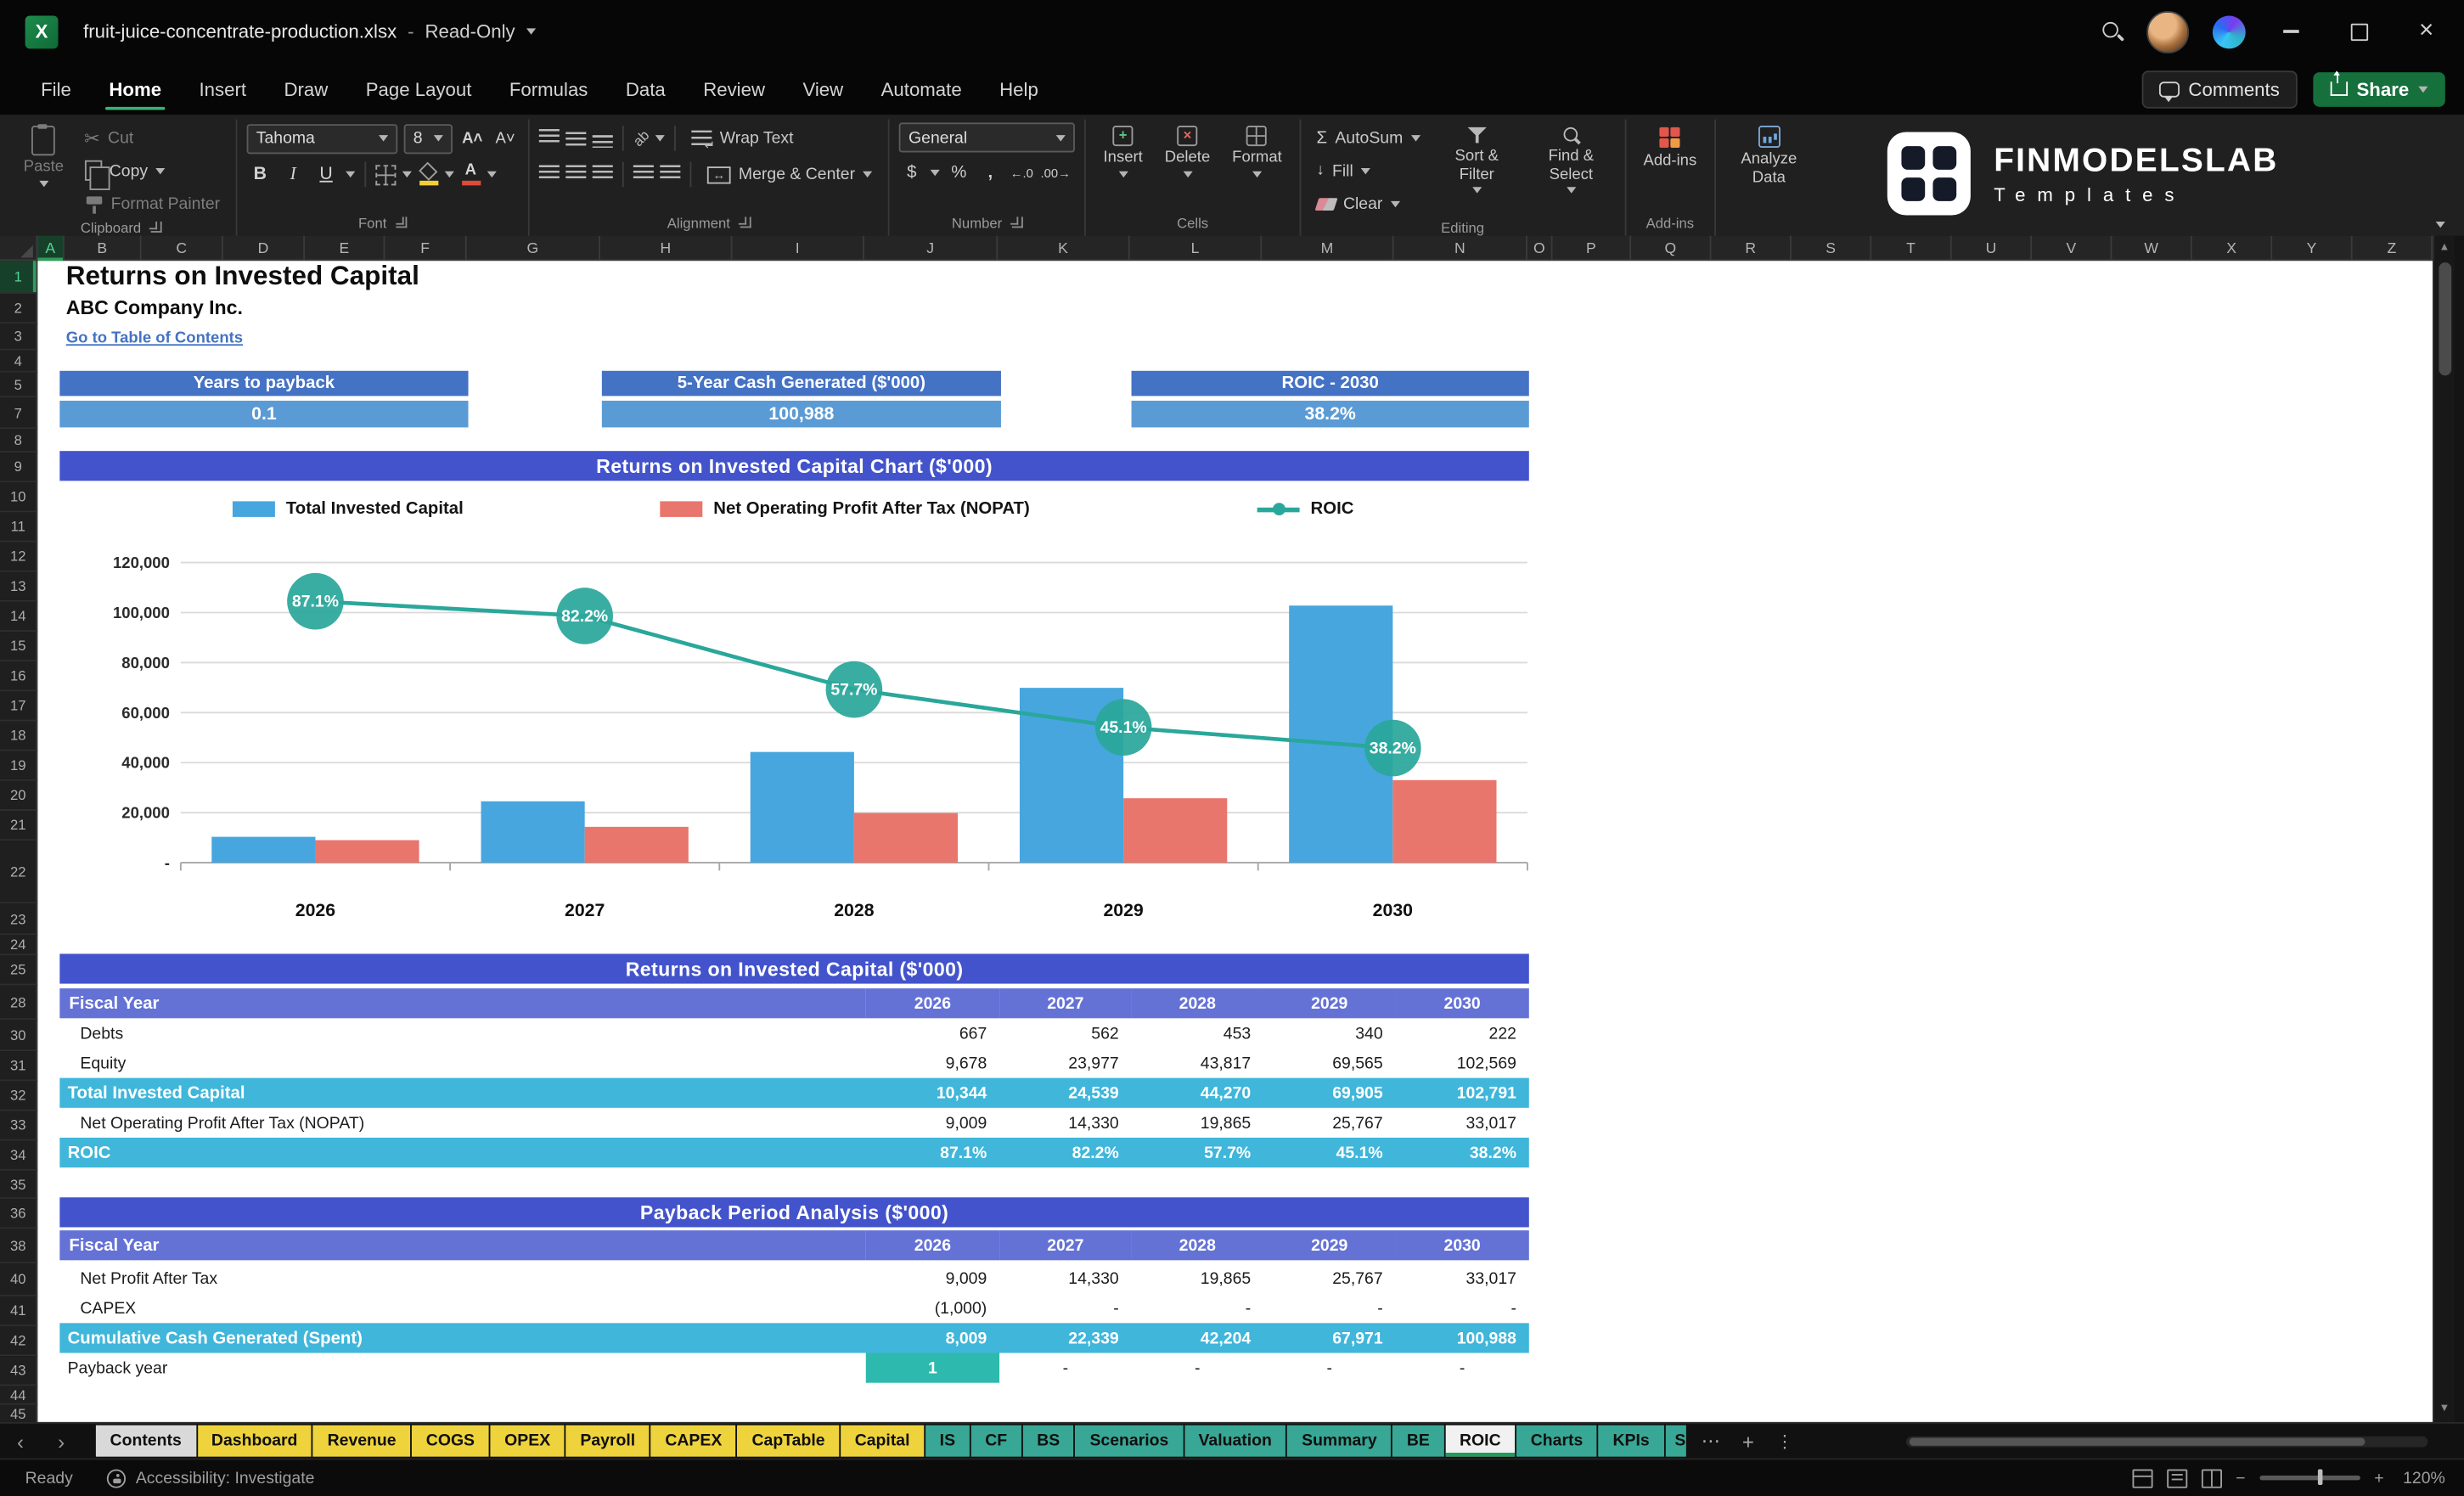 The image size is (2464, 1496). What do you see at coordinates (19, 413) in the screenshot?
I see `row-header-7: 7` at bounding box center [19, 413].